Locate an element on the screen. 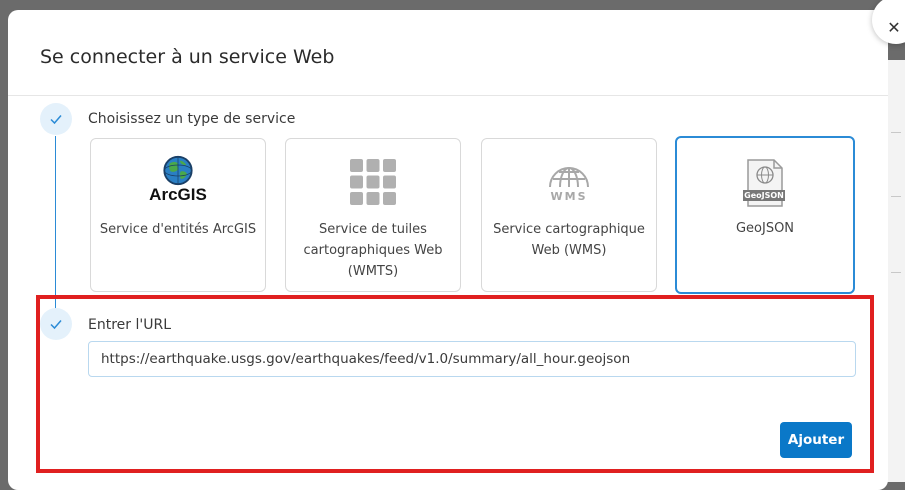 This screenshot has height=490, width=905. service-card-wms: WMS Service cartographique Web (WMS) is located at coordinates (569, 215).